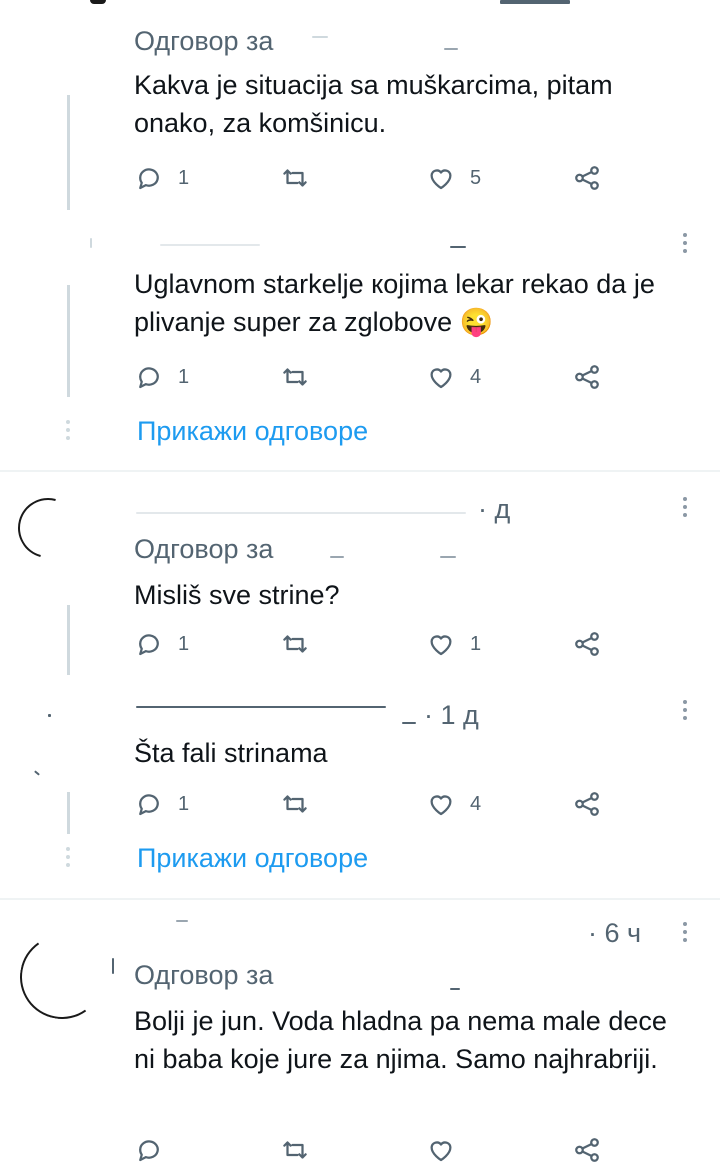  I want to click on redacted-meta, so click(458, 247).